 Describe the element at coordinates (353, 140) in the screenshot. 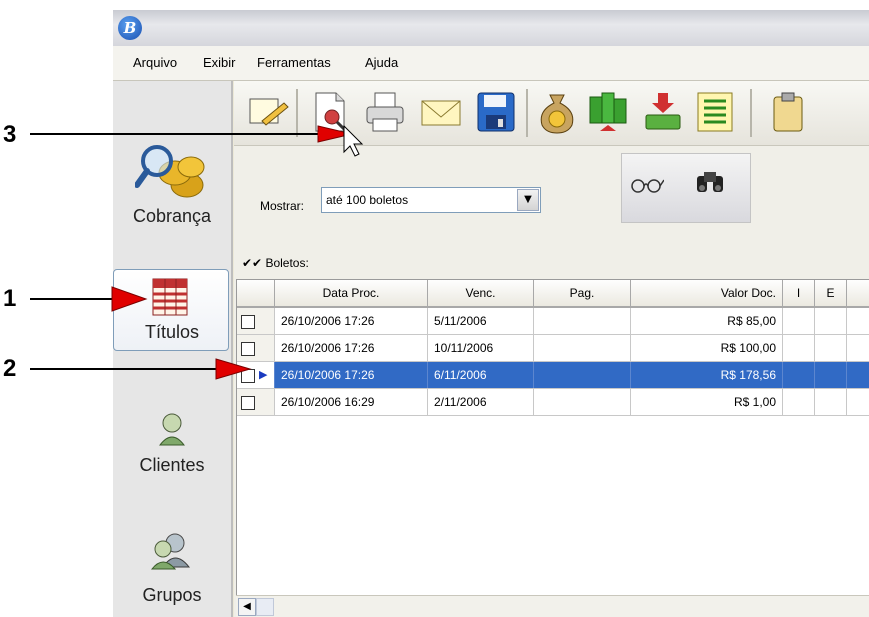

I see `mouse-cursor-icon` at that location.